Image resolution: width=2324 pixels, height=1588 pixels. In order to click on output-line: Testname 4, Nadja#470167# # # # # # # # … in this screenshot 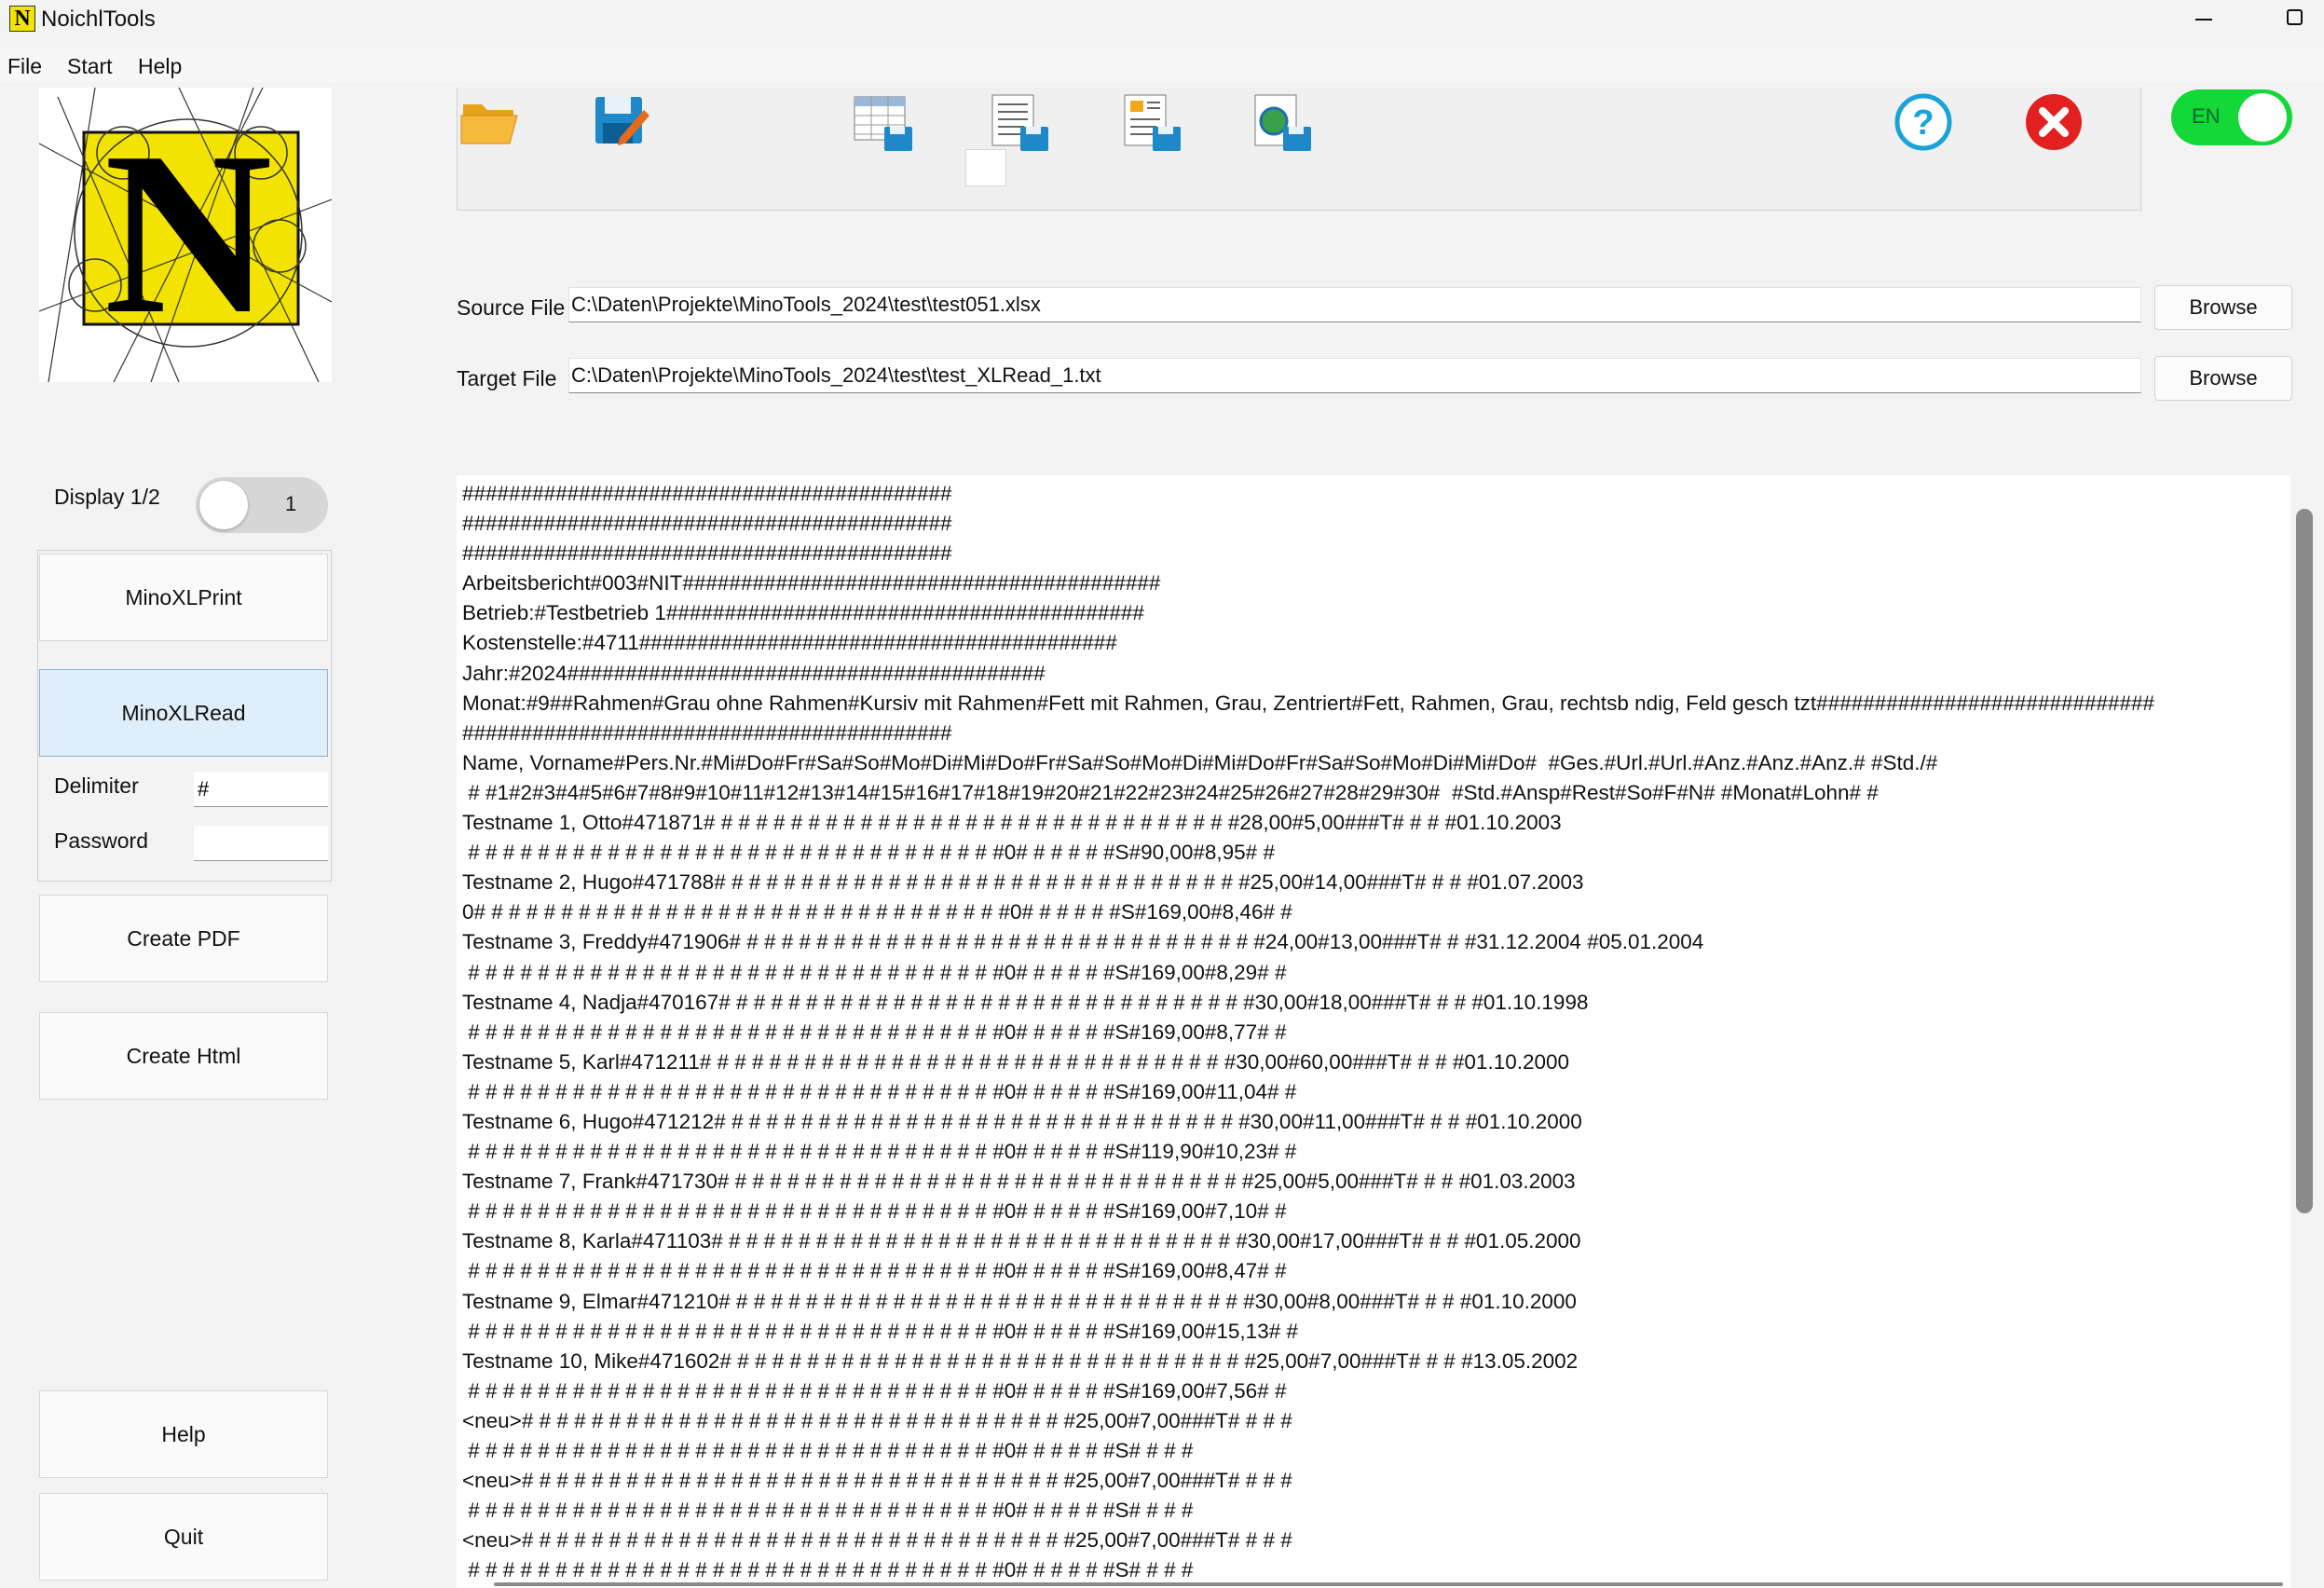, I will do `click(1025, 1002)`.